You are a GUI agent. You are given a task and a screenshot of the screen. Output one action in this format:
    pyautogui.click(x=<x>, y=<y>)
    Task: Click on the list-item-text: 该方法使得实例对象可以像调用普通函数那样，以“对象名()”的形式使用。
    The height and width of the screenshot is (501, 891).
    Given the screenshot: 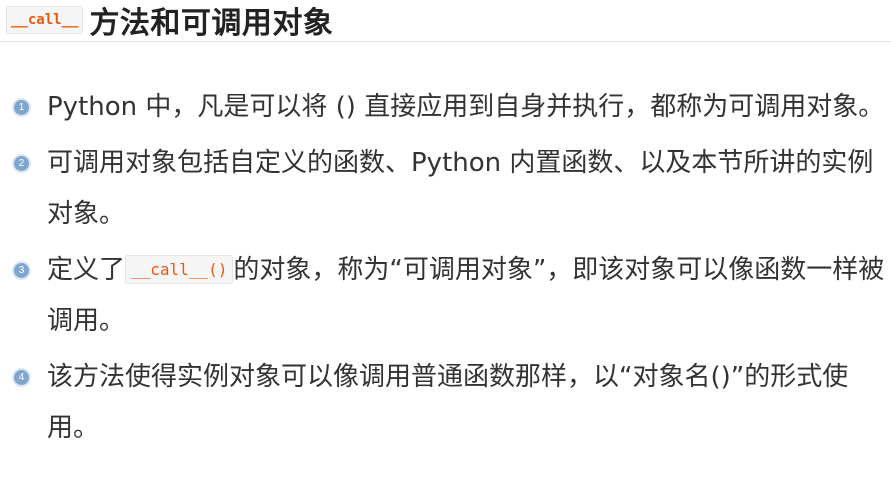 What is the action you would take?
    pyautogui.click(x=448, y=402)
    